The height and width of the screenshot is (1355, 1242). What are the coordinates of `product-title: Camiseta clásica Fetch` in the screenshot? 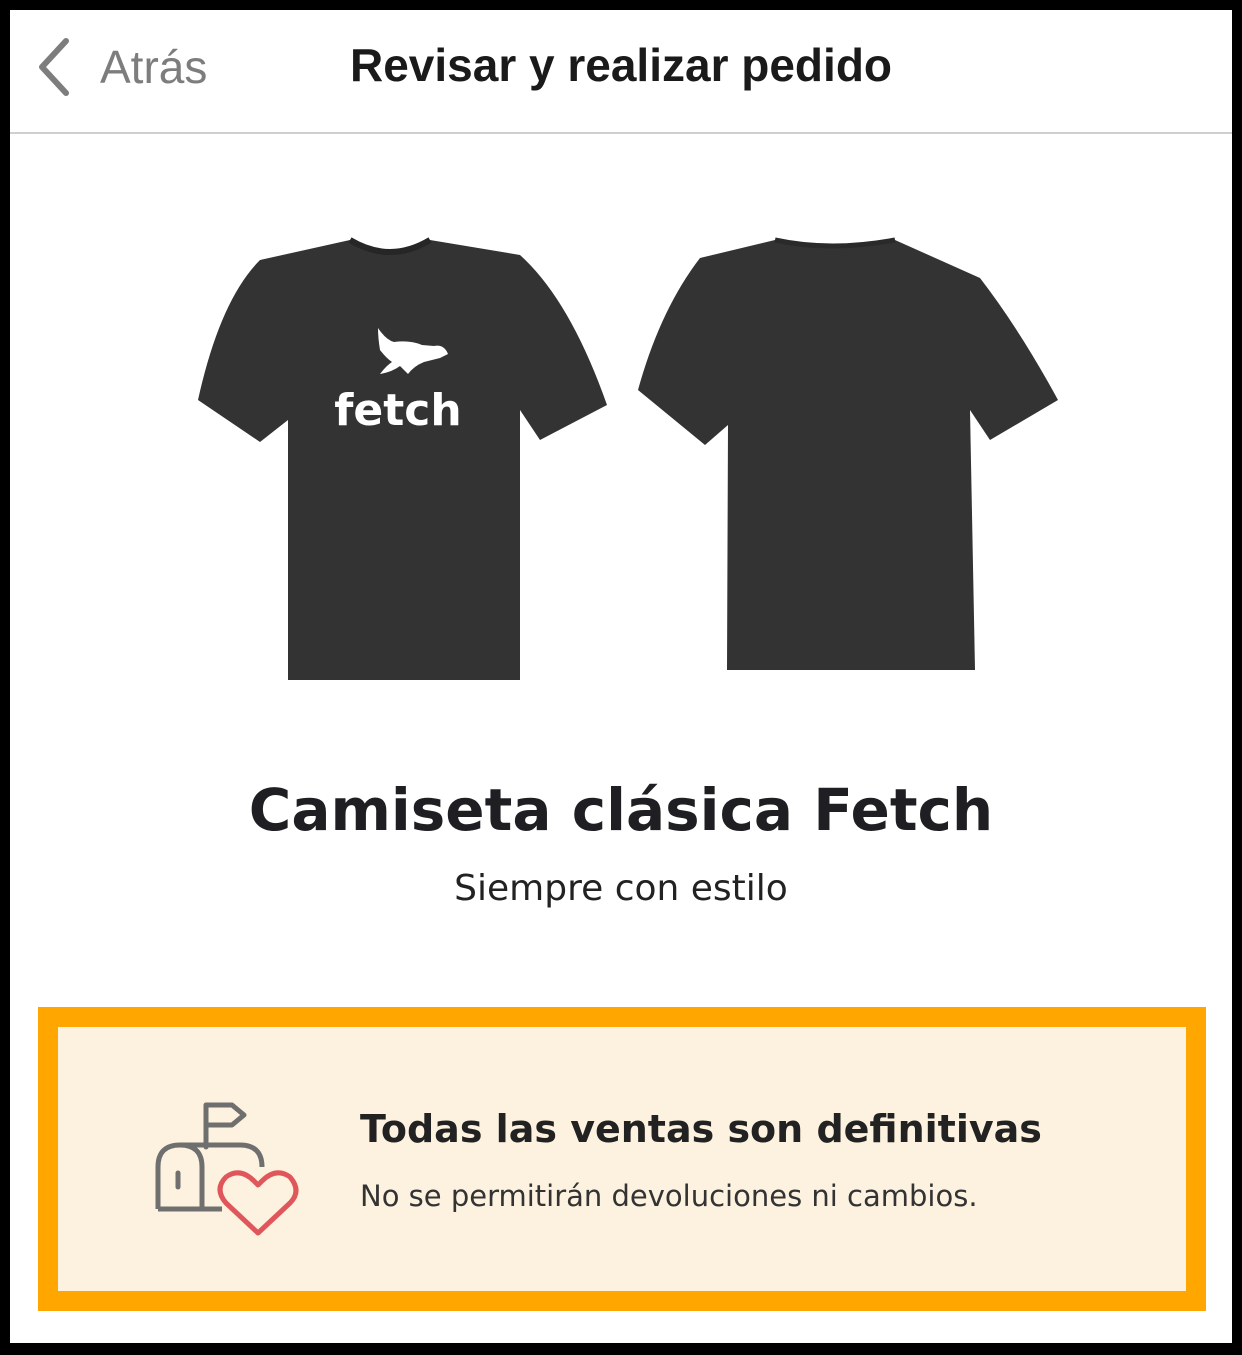 It's located at (621, 810).